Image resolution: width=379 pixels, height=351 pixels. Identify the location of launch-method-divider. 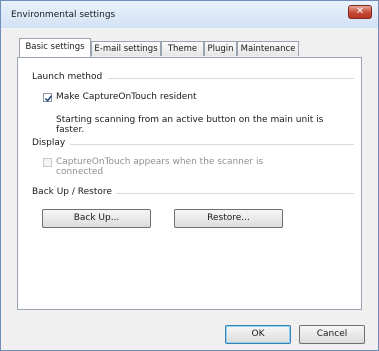
(231, 78).